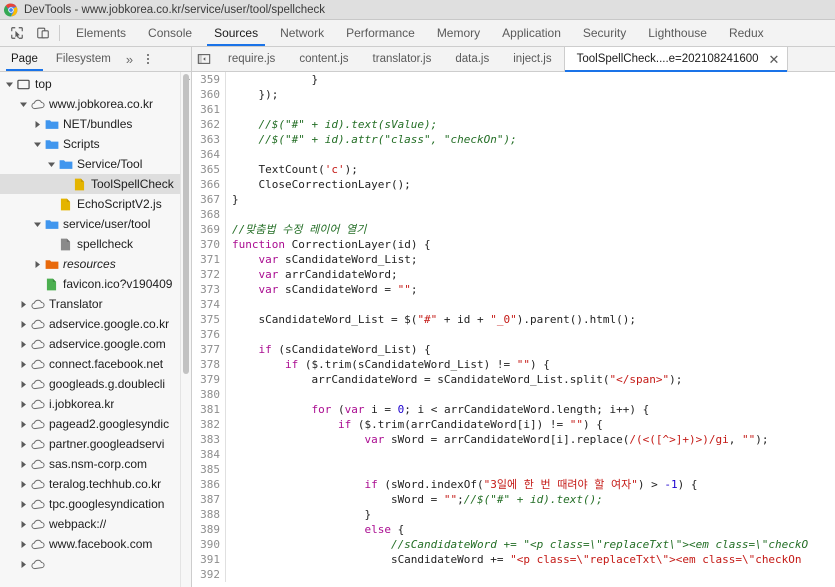 Image resolution: width=835 pixels, height=587 pixels. What do you see at coordinates (206, 124) in the screenshot?
I see `line-number: 362` at bounding box center [206, 124].